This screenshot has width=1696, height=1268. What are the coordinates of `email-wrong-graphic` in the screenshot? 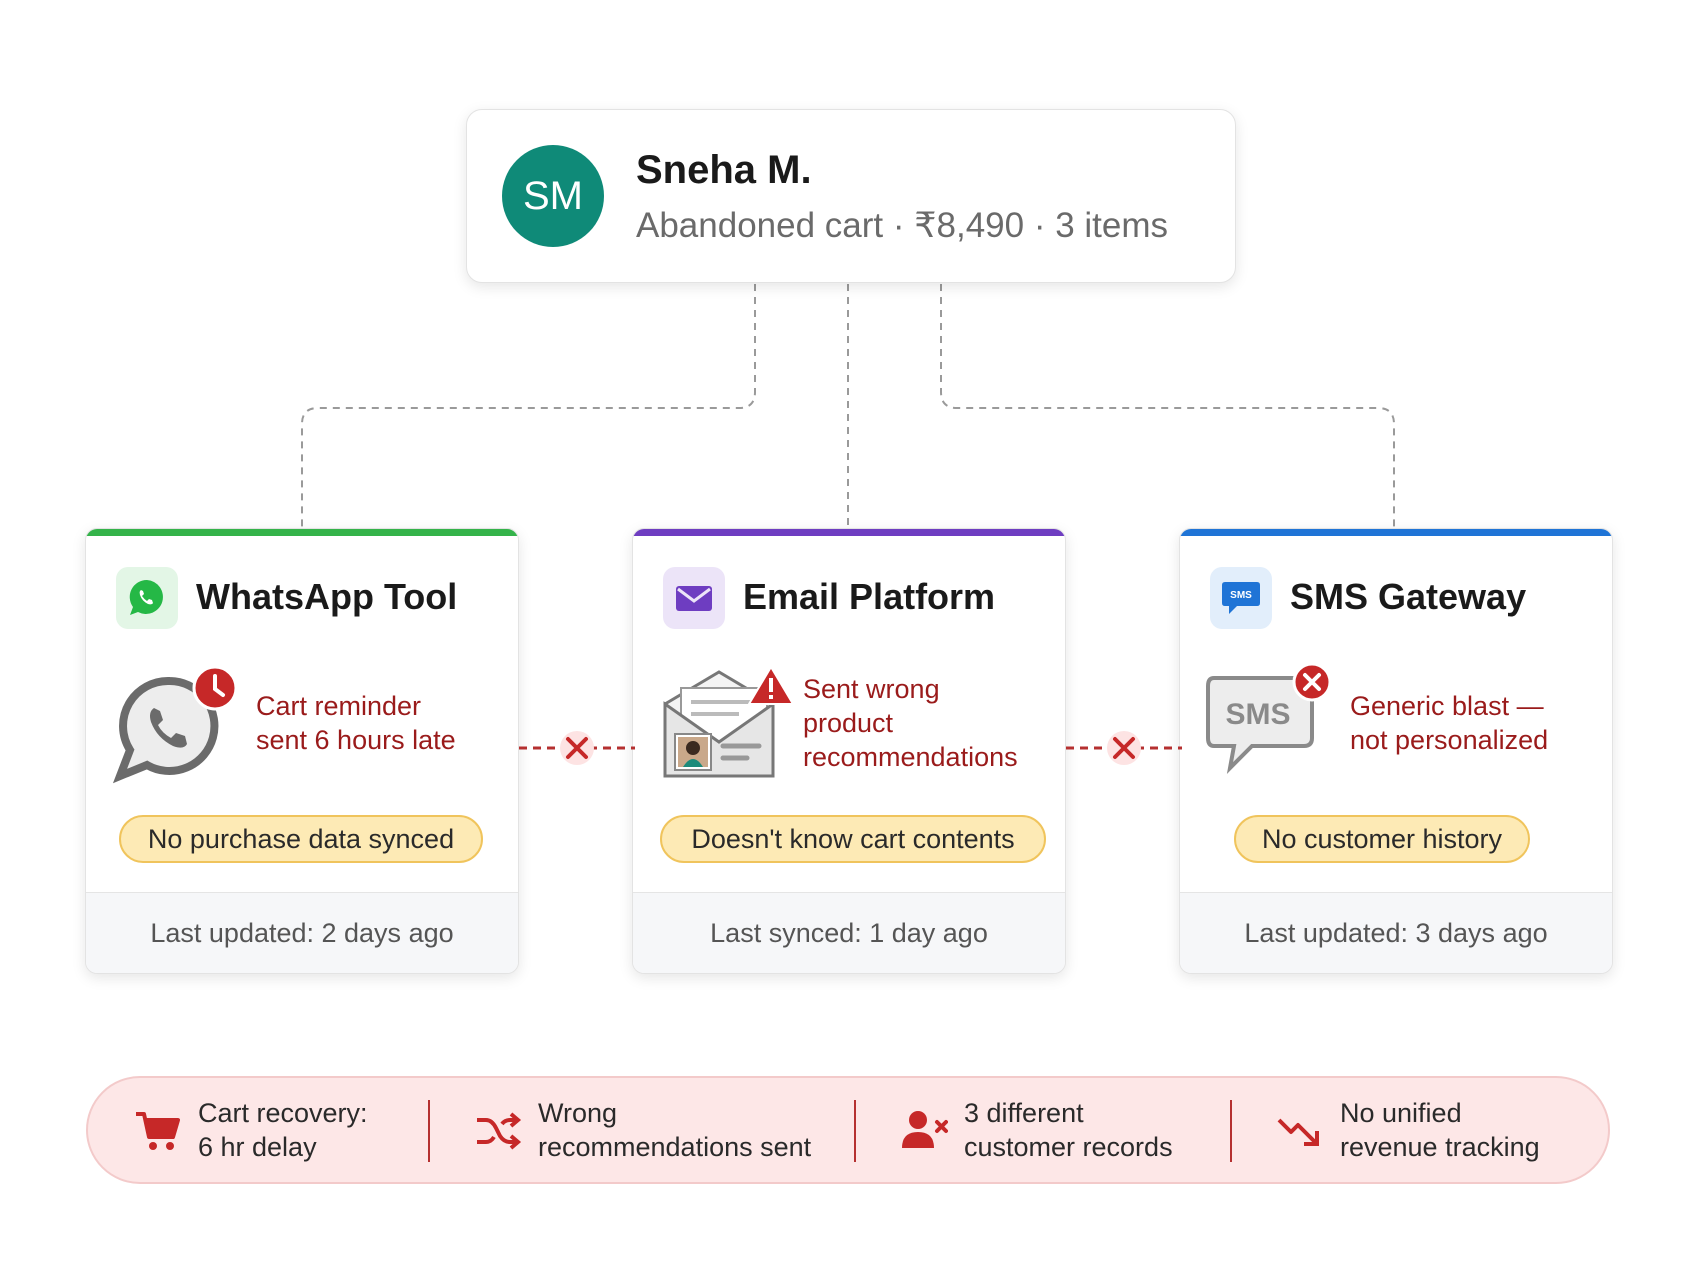 It's located at (729, 724).